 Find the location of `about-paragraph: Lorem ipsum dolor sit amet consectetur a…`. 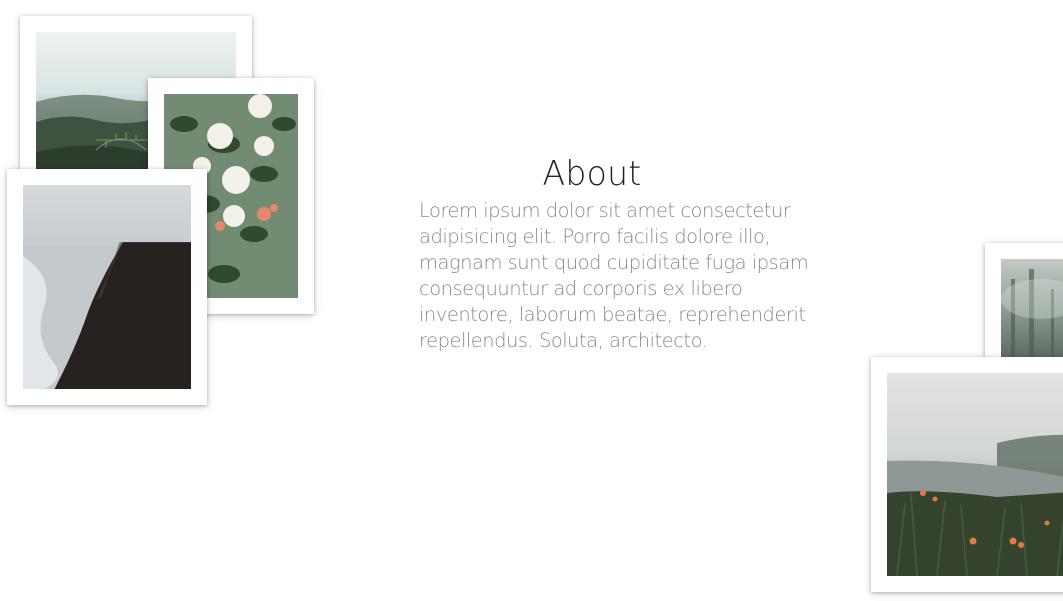

about-paragraph: Lorem ipsum dolor sit amet consectetur a… is located at coordinates (614, 275).